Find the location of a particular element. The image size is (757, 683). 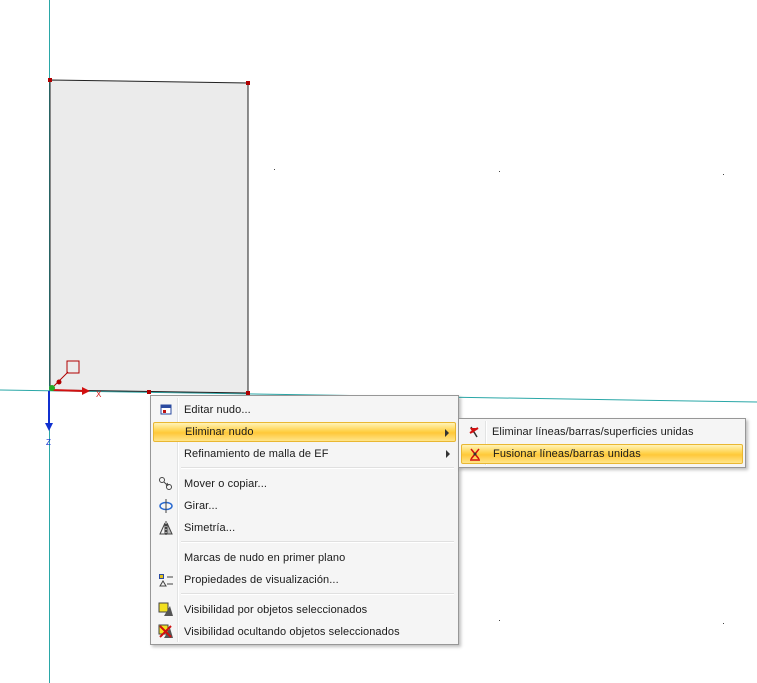

submenu-item-merge-lines: Fusionar líneas/barras unidas is located at coordinates (602, 454).